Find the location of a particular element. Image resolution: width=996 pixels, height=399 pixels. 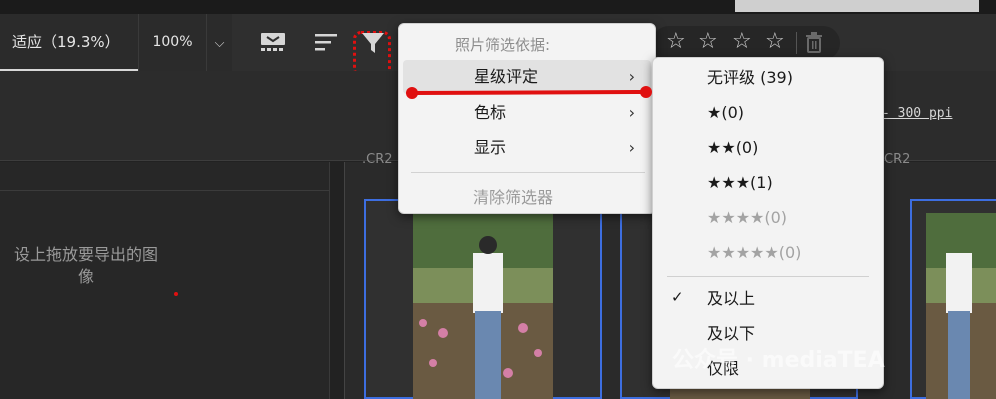

trash-icon is located at coordinates (814, 43).